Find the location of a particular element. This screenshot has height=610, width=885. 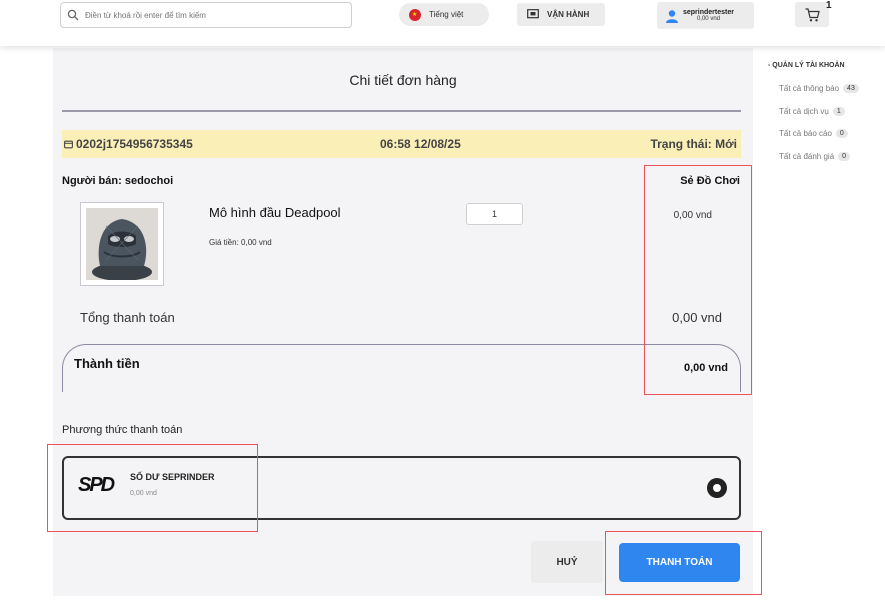

seller-label: Người bán: is located at coordinates (92, 181).